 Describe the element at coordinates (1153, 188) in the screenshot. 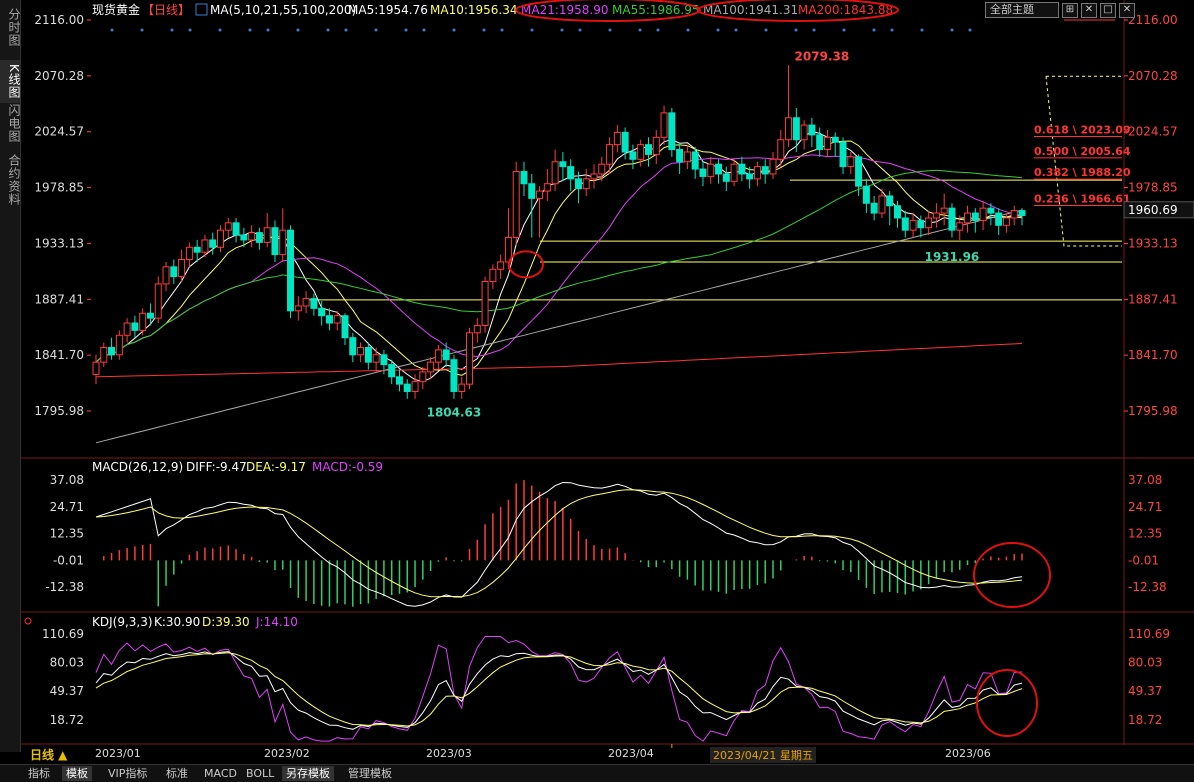

I see `y-tick-label: 1978.85` at that location.